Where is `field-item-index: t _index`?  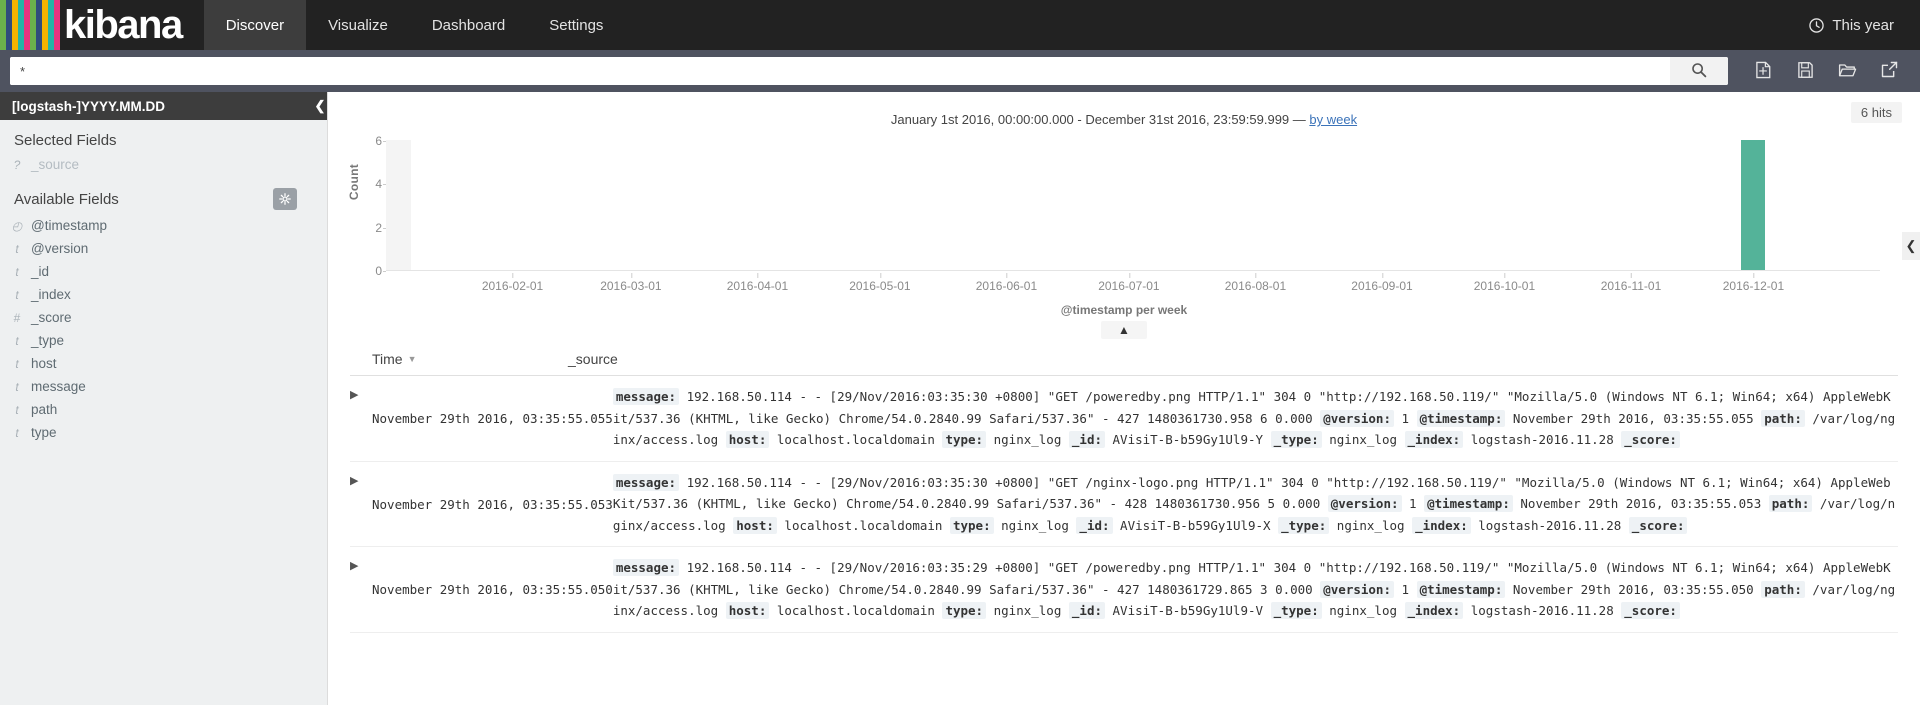 field-item-index: t _index is located at coordinates (163, 294).